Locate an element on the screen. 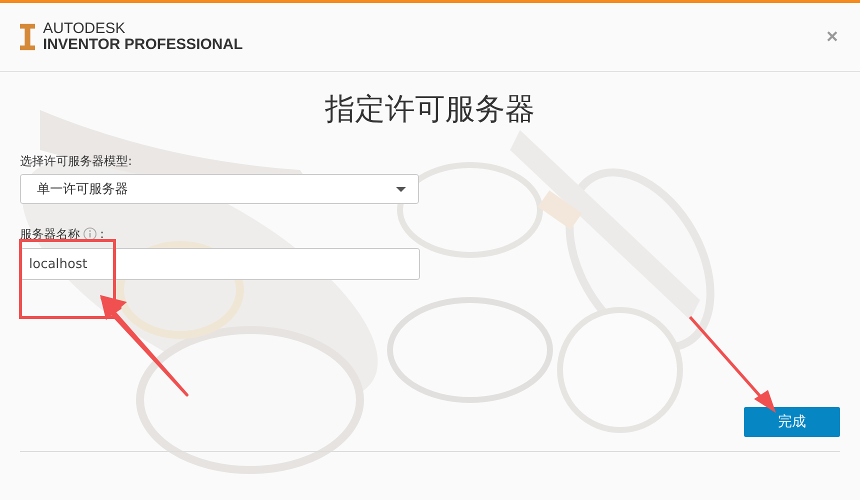 The width and height of the screenshot is (860, 500). finish-button: 完成 is located at coordinates (792, 422).